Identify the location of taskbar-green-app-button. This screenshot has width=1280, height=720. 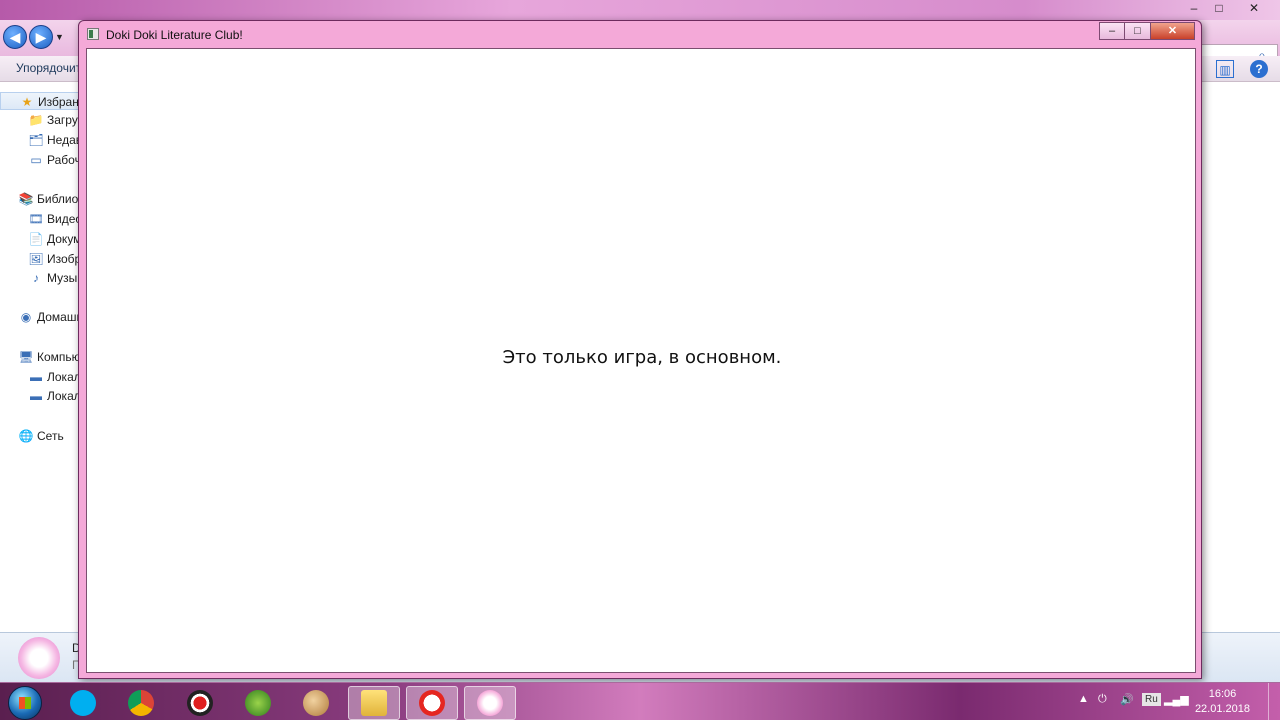
(258, 703).